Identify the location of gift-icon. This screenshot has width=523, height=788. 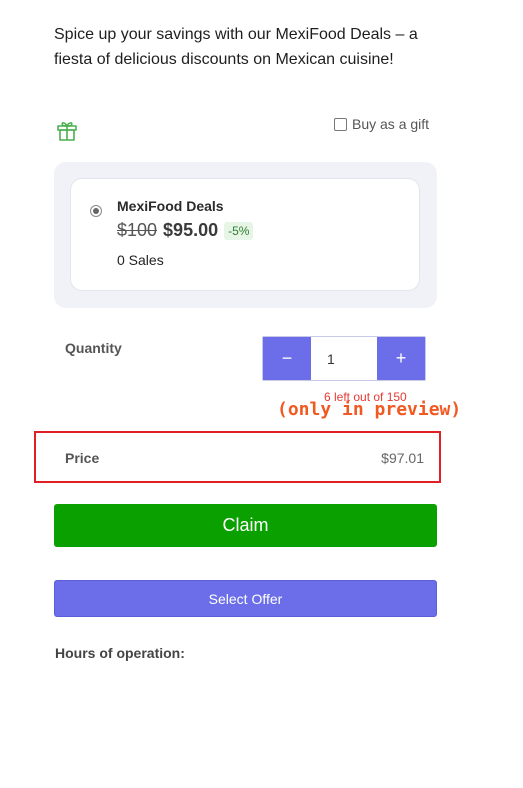
(67, 131).